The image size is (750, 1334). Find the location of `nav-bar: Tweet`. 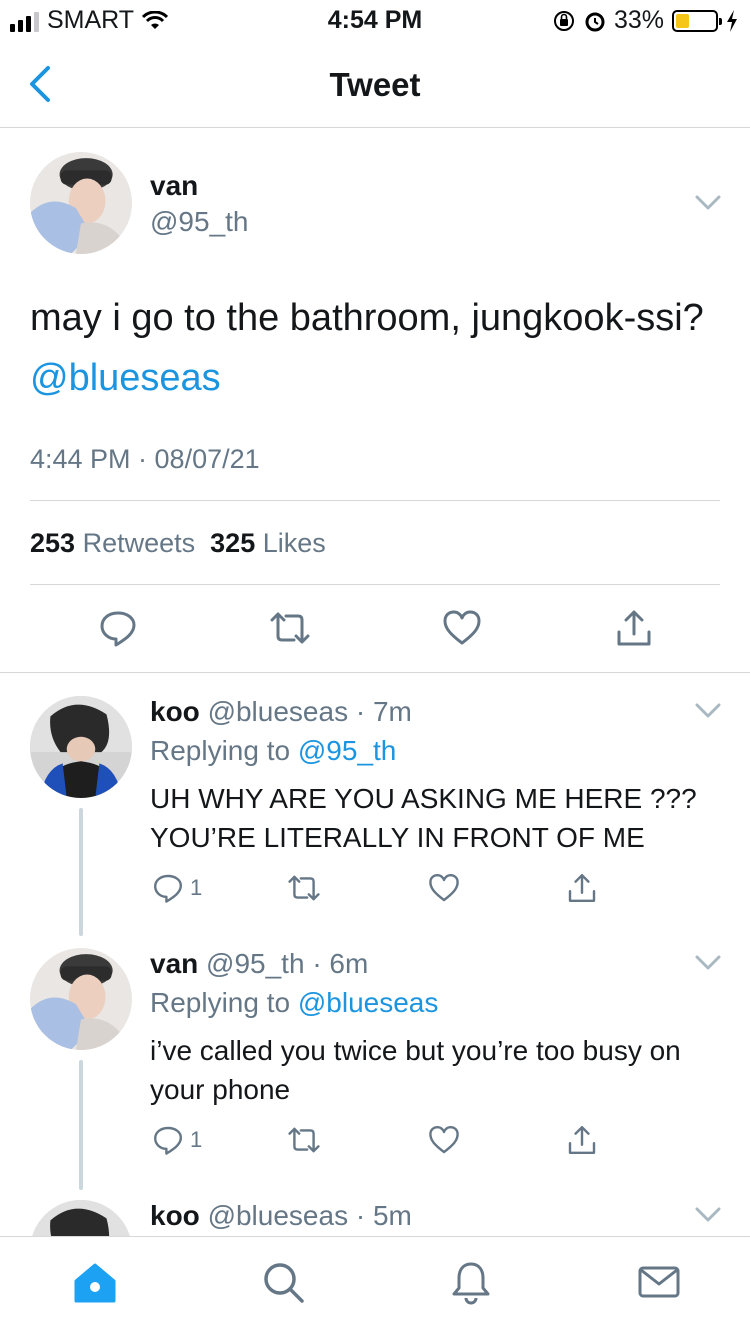

nav-bar: Tweet is located at coordinates (375, 84).